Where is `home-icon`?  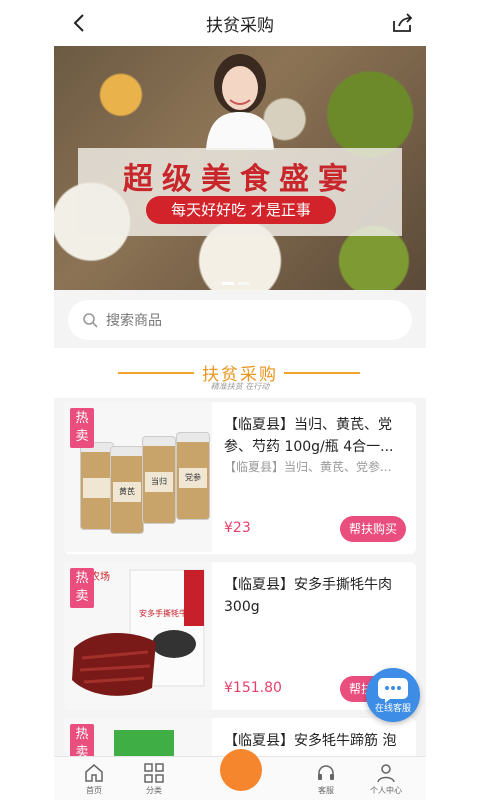 home-icon is located at coordinates (94, 773).